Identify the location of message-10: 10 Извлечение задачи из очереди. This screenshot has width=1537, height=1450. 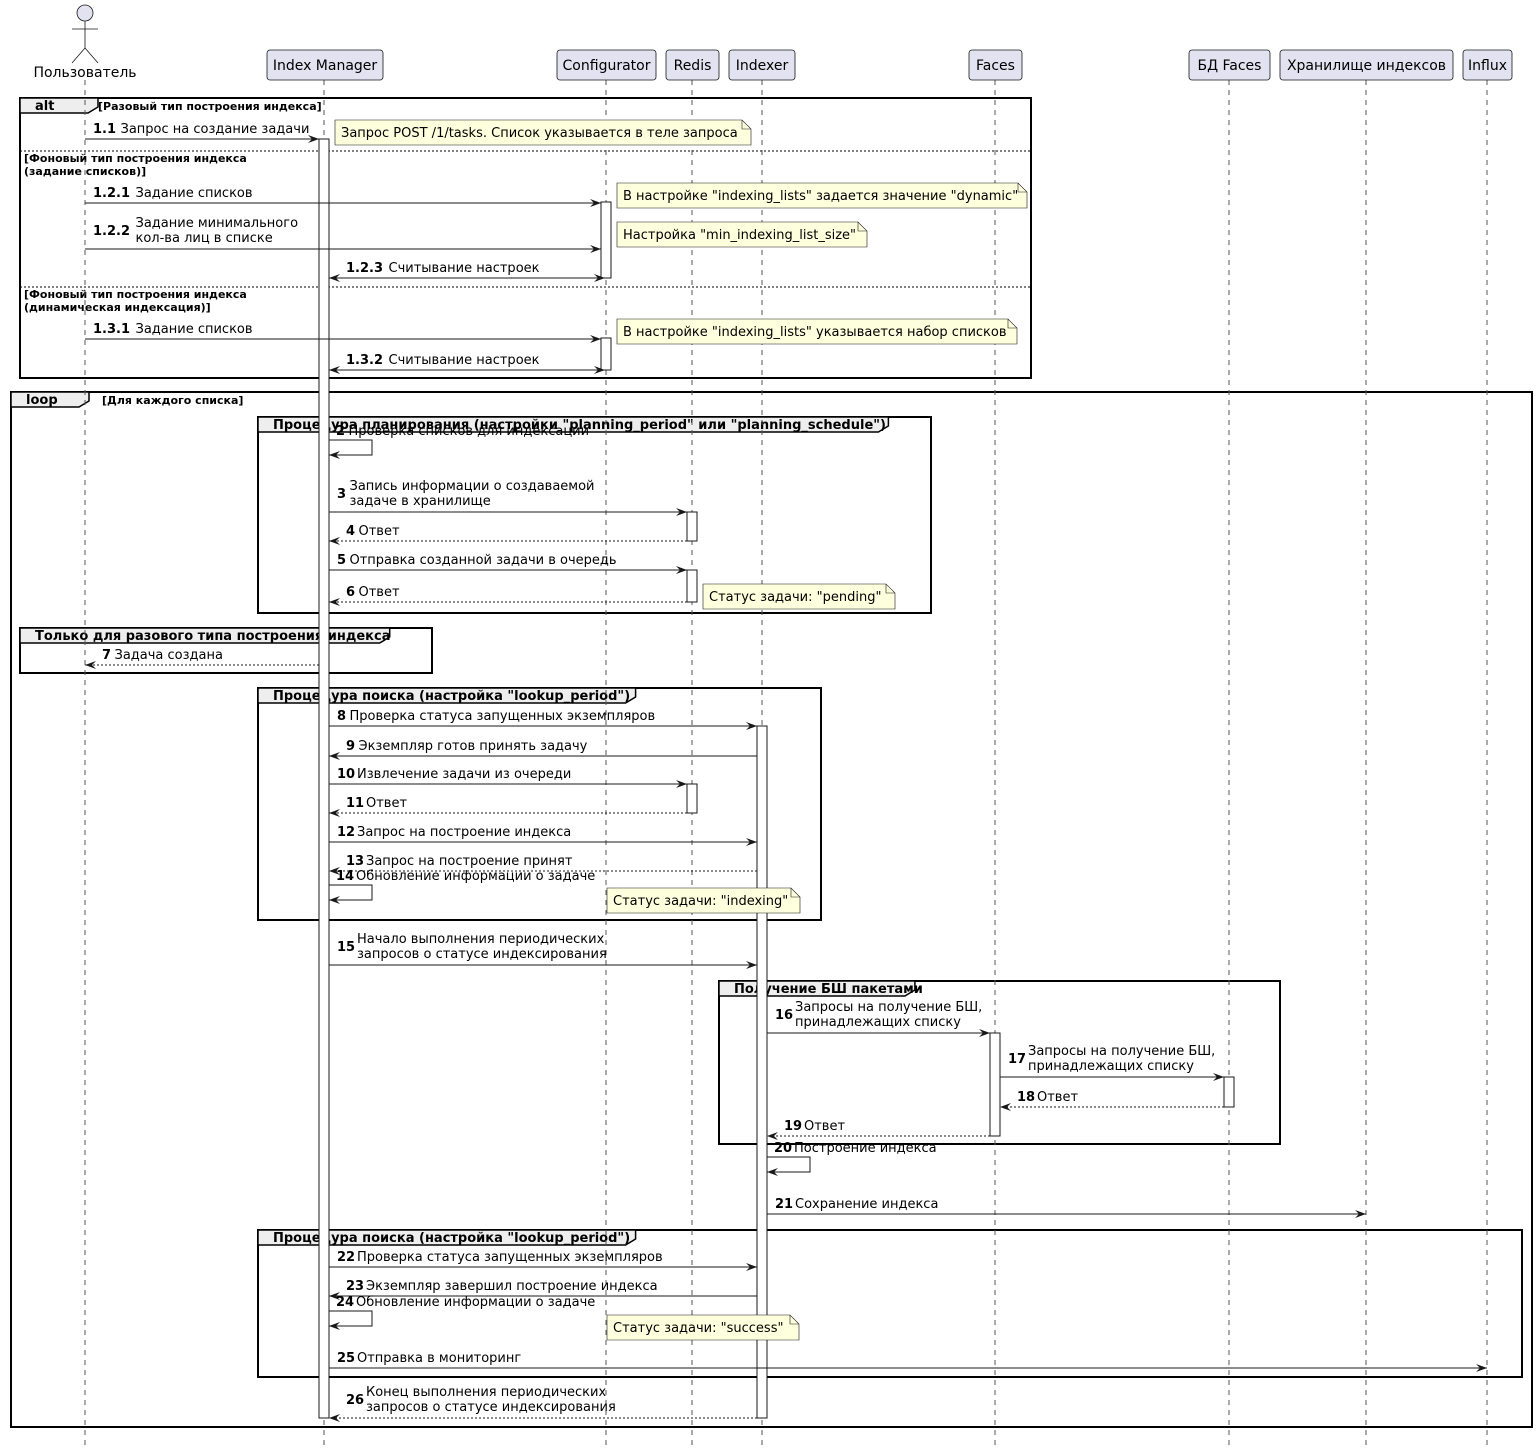
(508, 777).